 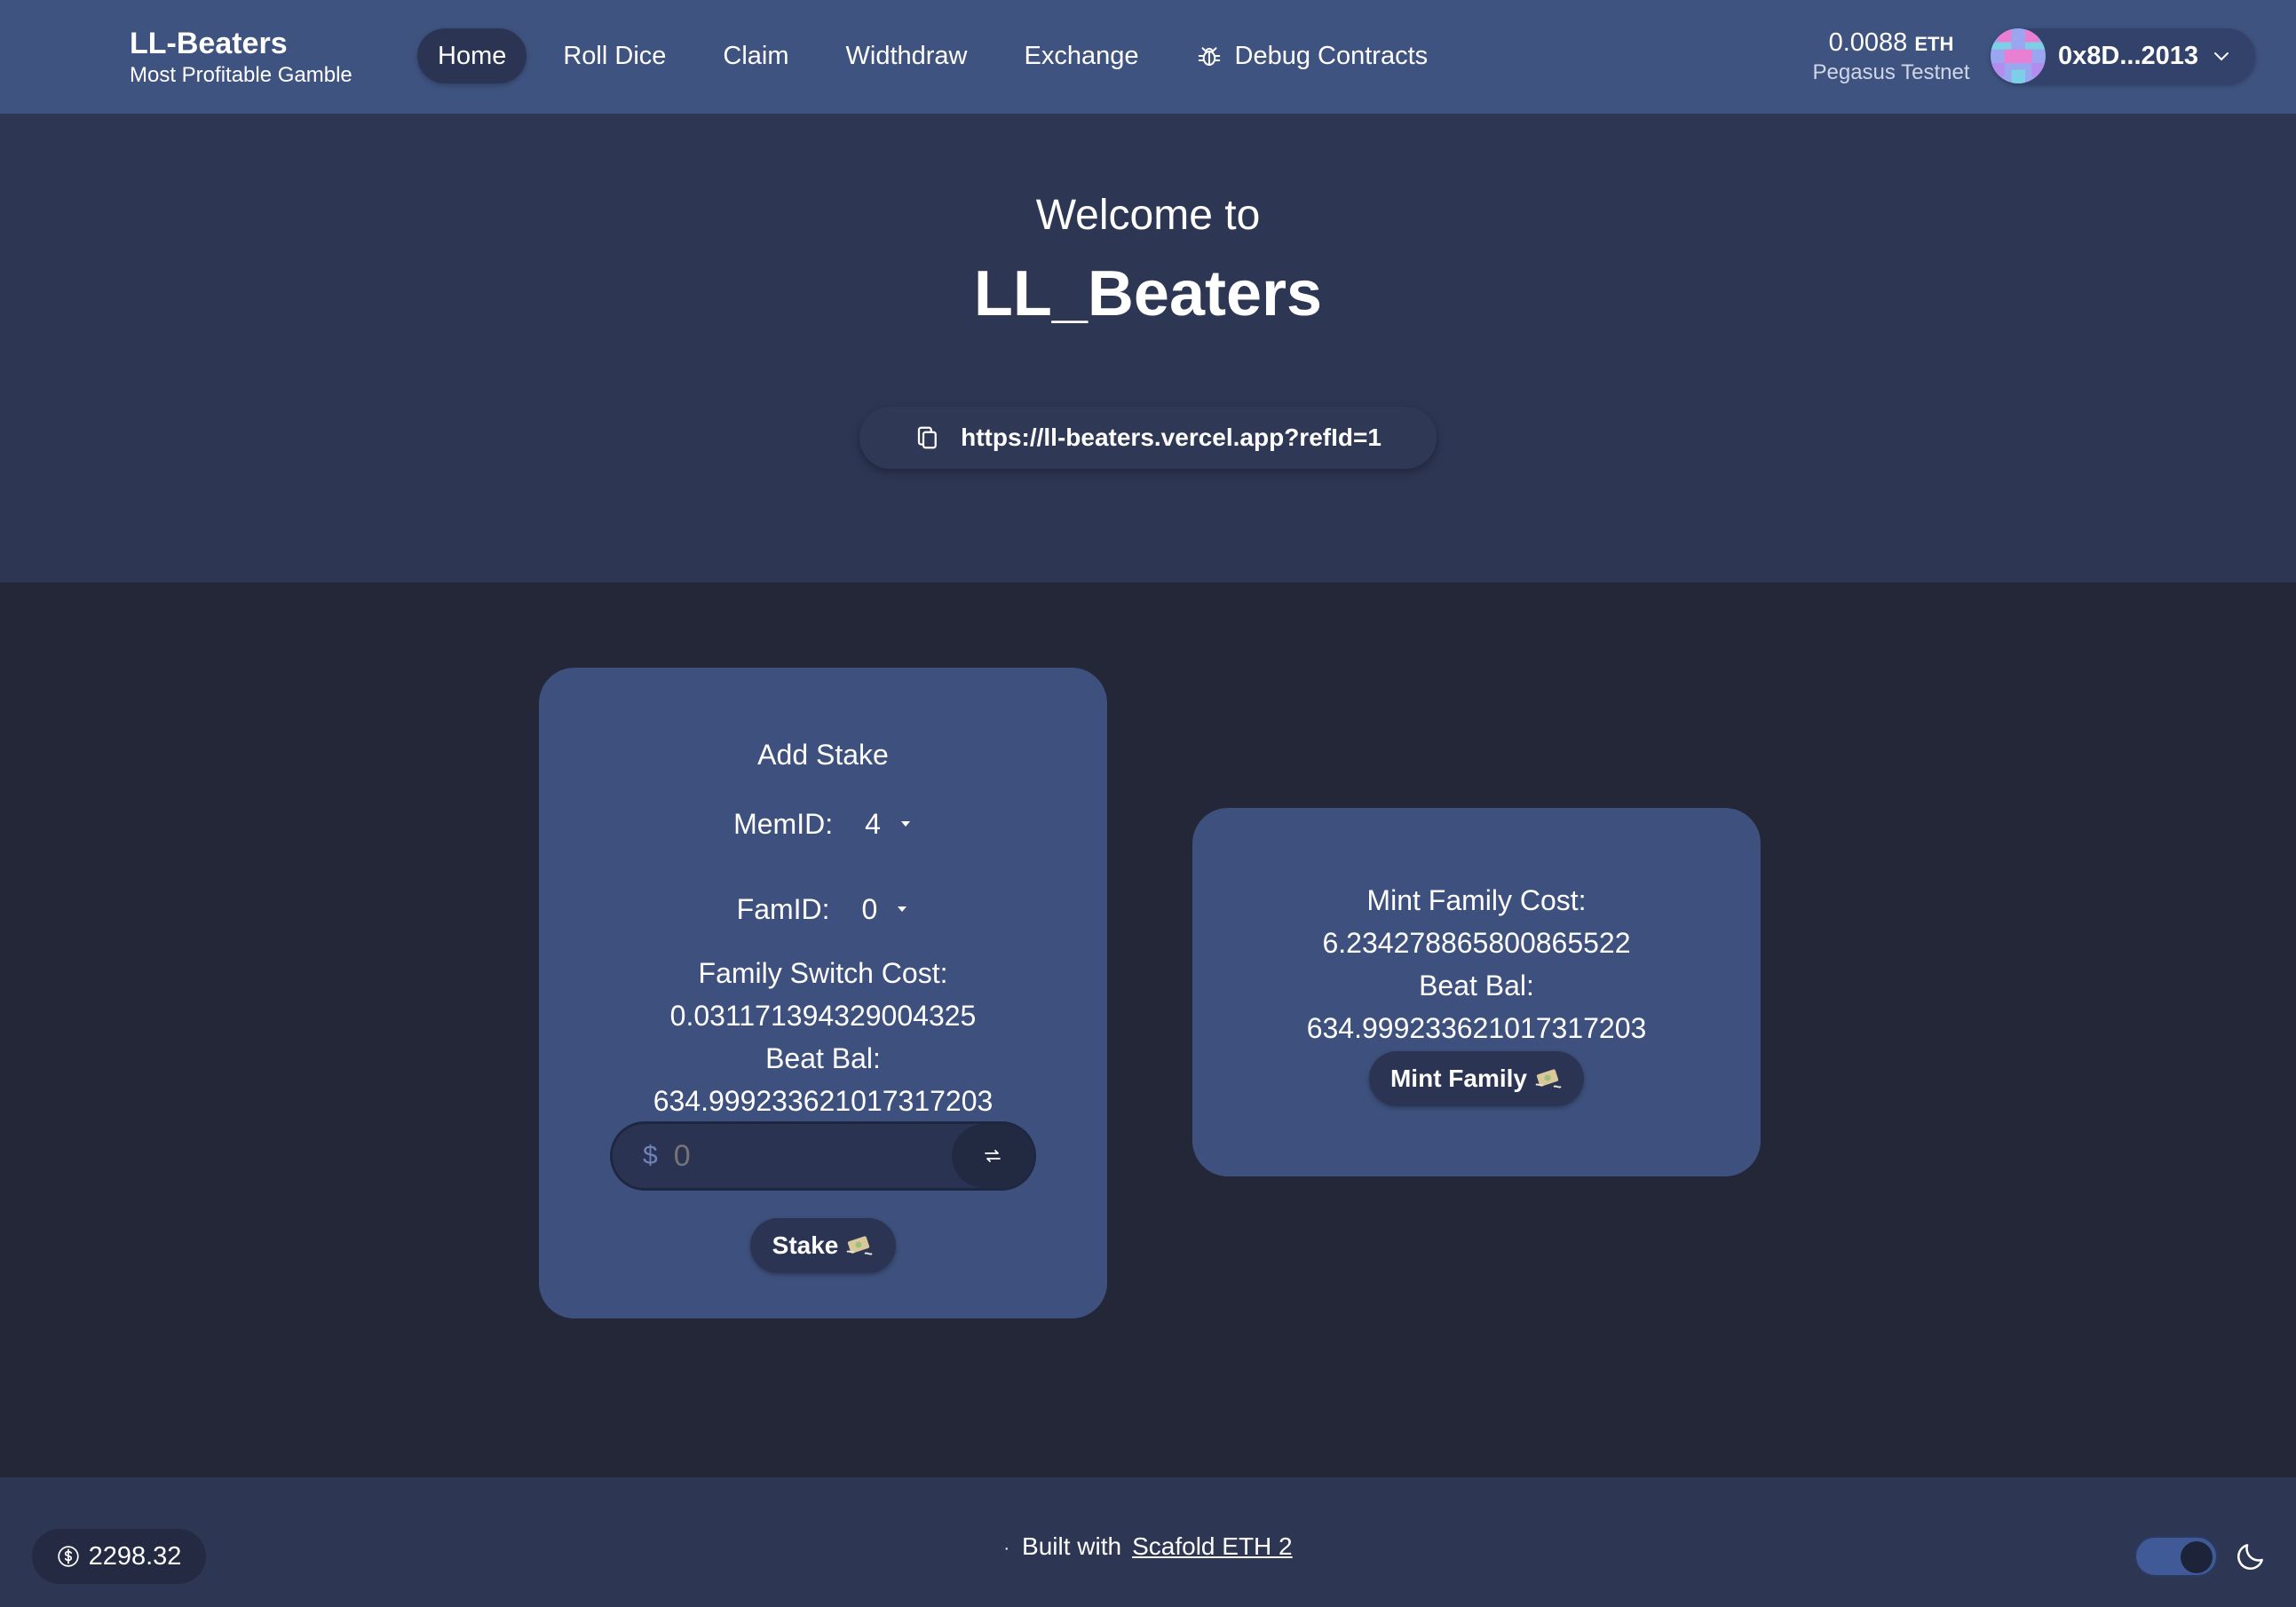 What do you see at coordinates (805, 1245) in the screenshot?
I see `stake-button-label: Stake` at bounding box center [805, 1245].